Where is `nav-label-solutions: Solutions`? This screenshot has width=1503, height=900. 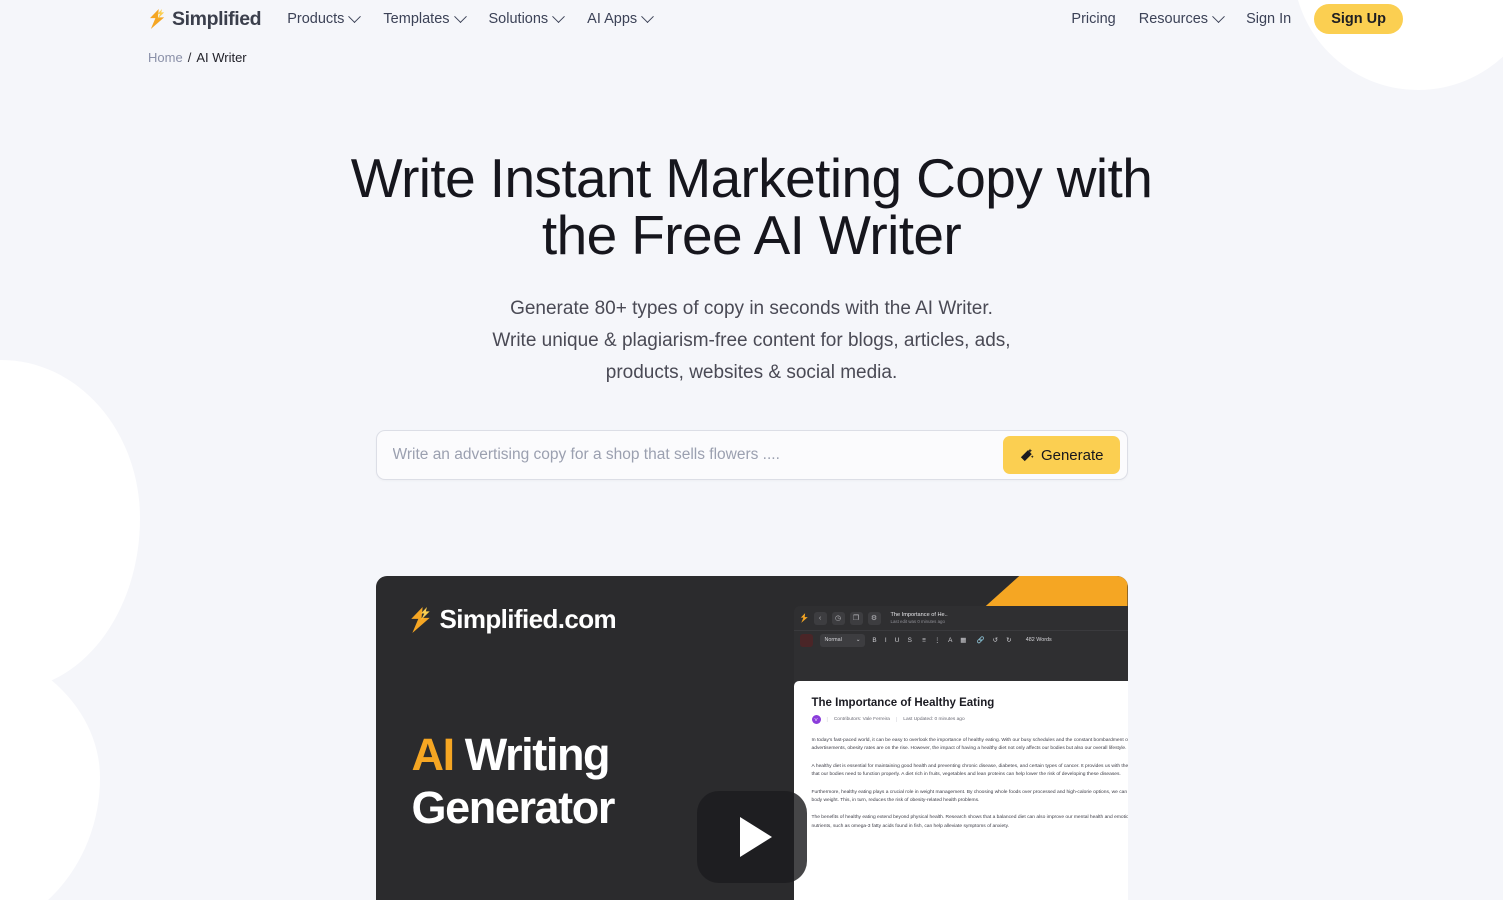 nav-label-solutions: Solutions is located at coordinates (518, 19).